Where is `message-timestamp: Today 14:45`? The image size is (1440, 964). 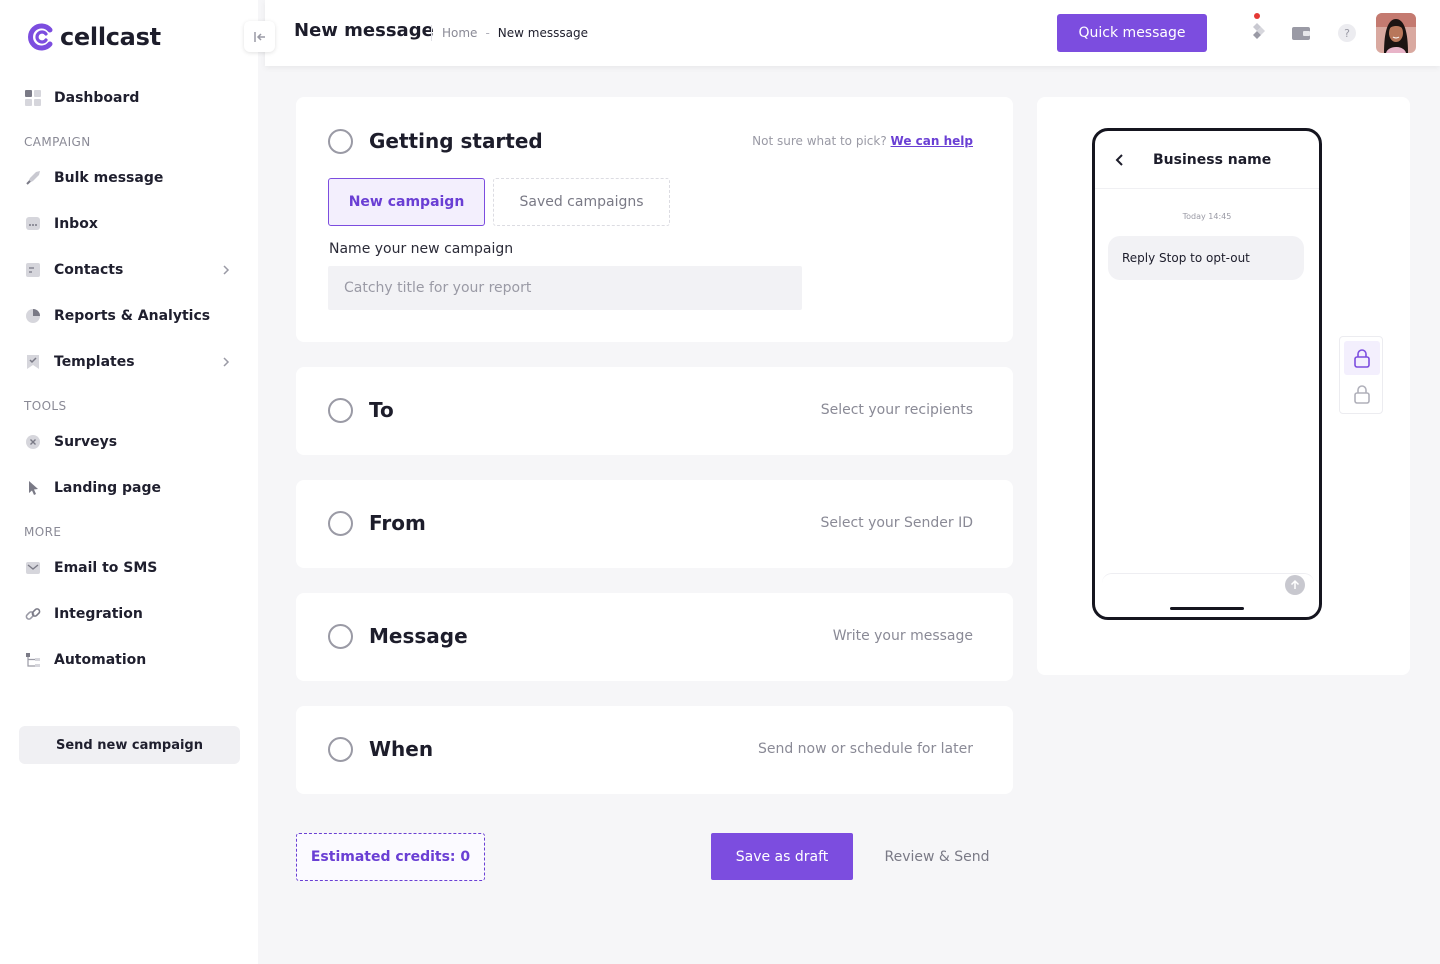 message-timestamp: Today 14:45 is located at coordinates (1207, 216).